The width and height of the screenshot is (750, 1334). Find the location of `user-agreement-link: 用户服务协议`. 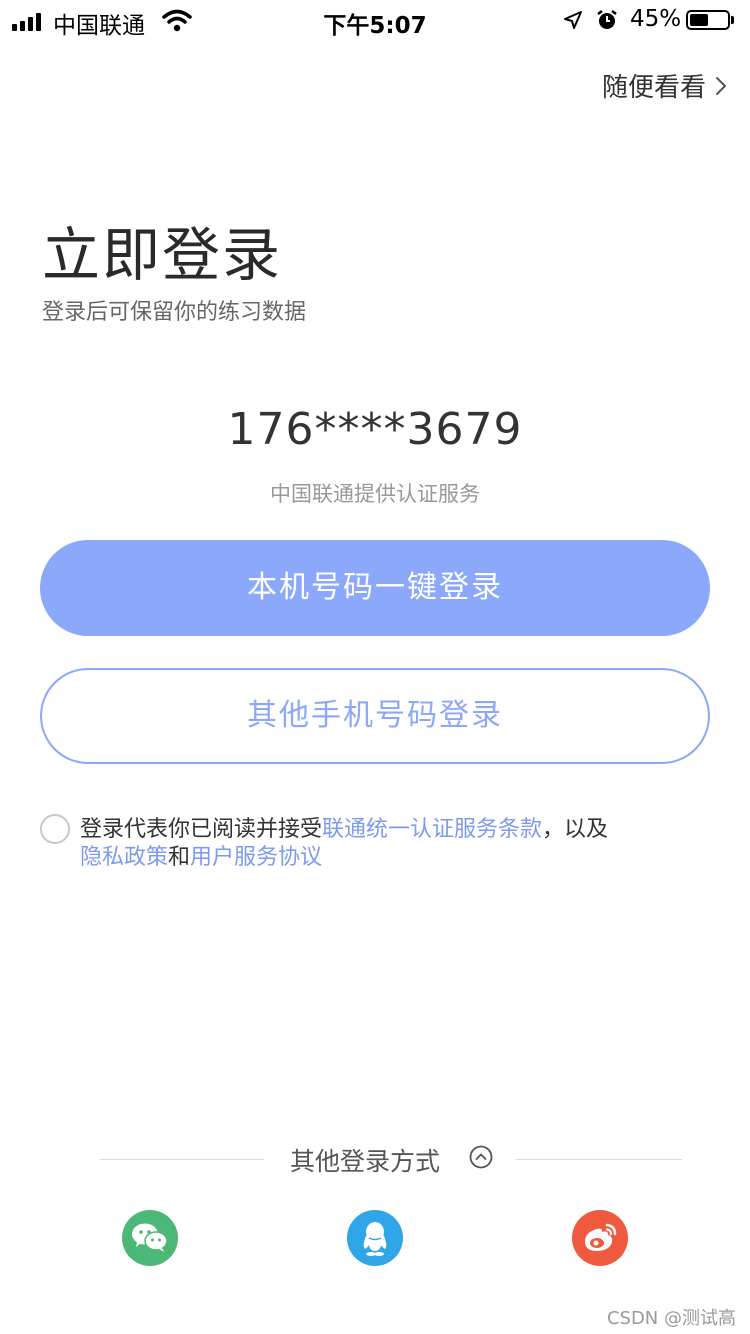

user-agreement-link: 用户服务协议 is located at coordinates (256, 857).